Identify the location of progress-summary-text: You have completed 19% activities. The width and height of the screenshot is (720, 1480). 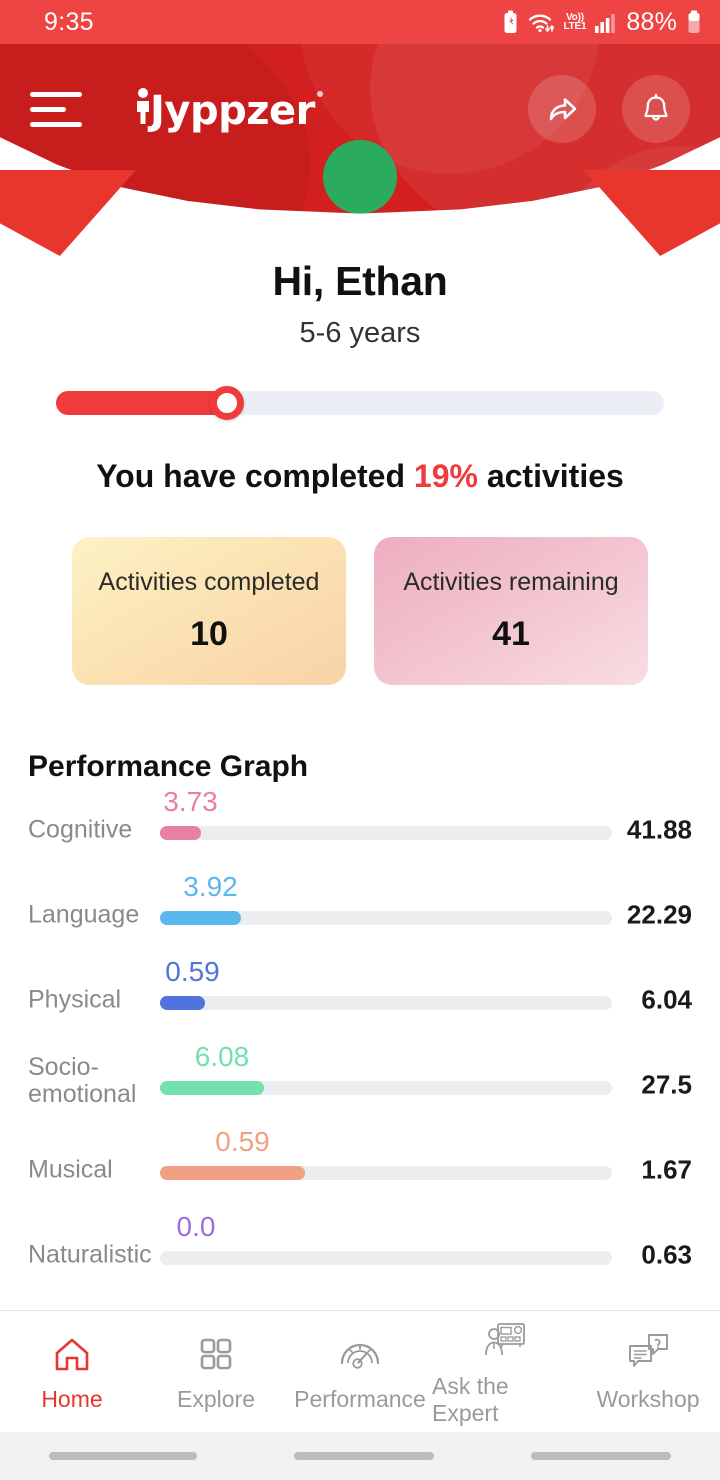
(360, 476).